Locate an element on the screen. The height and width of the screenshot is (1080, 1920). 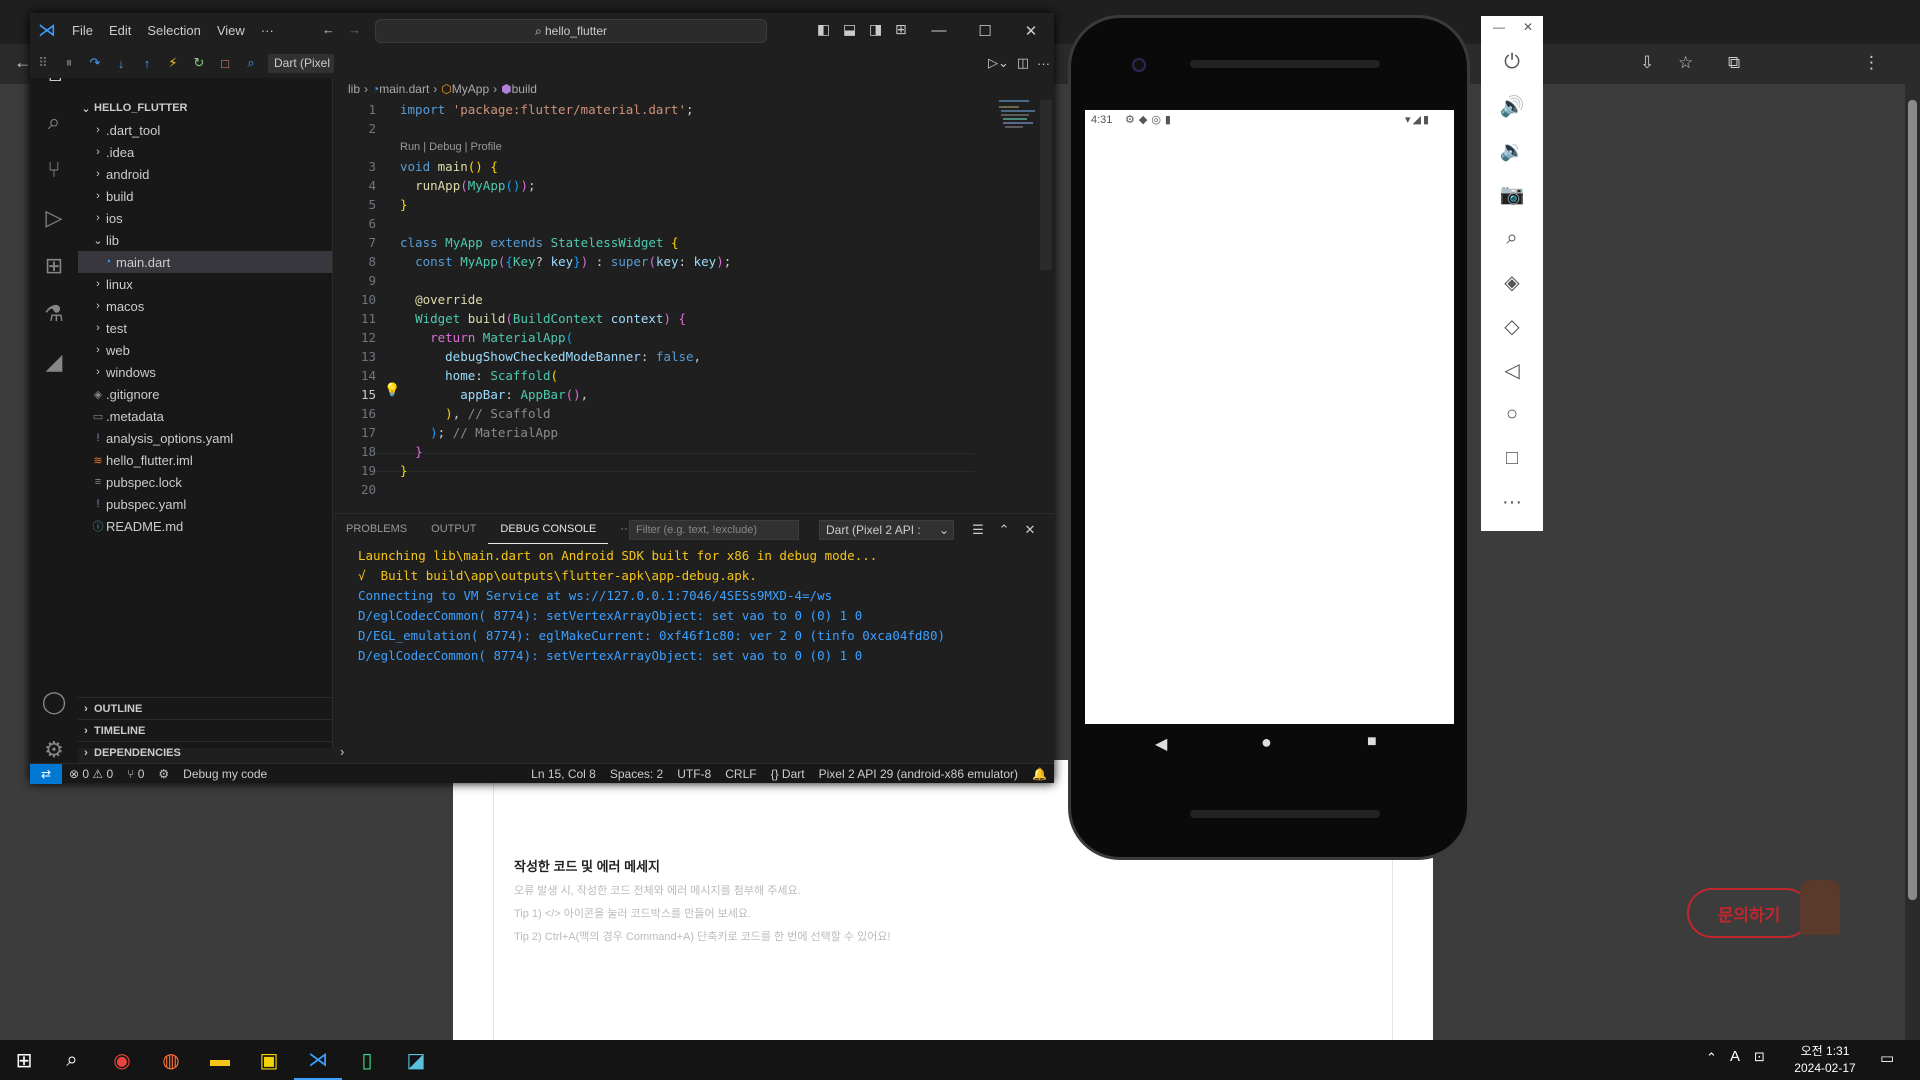
status-language: {} Dart is located at coordinates (788, 774).